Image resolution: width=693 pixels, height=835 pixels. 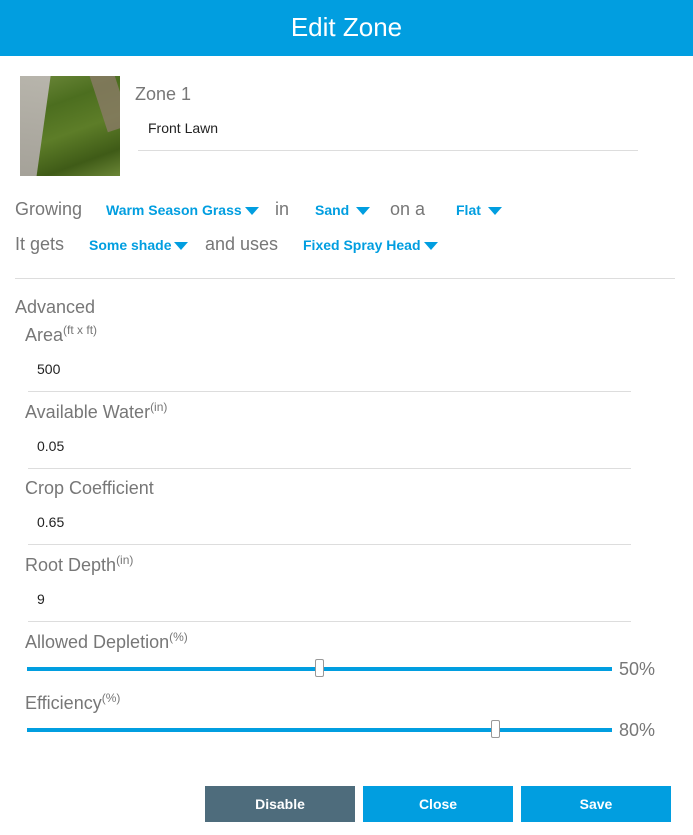 I want to click on efficiency-label: Efficiency(%), so click(x=73, y=702).